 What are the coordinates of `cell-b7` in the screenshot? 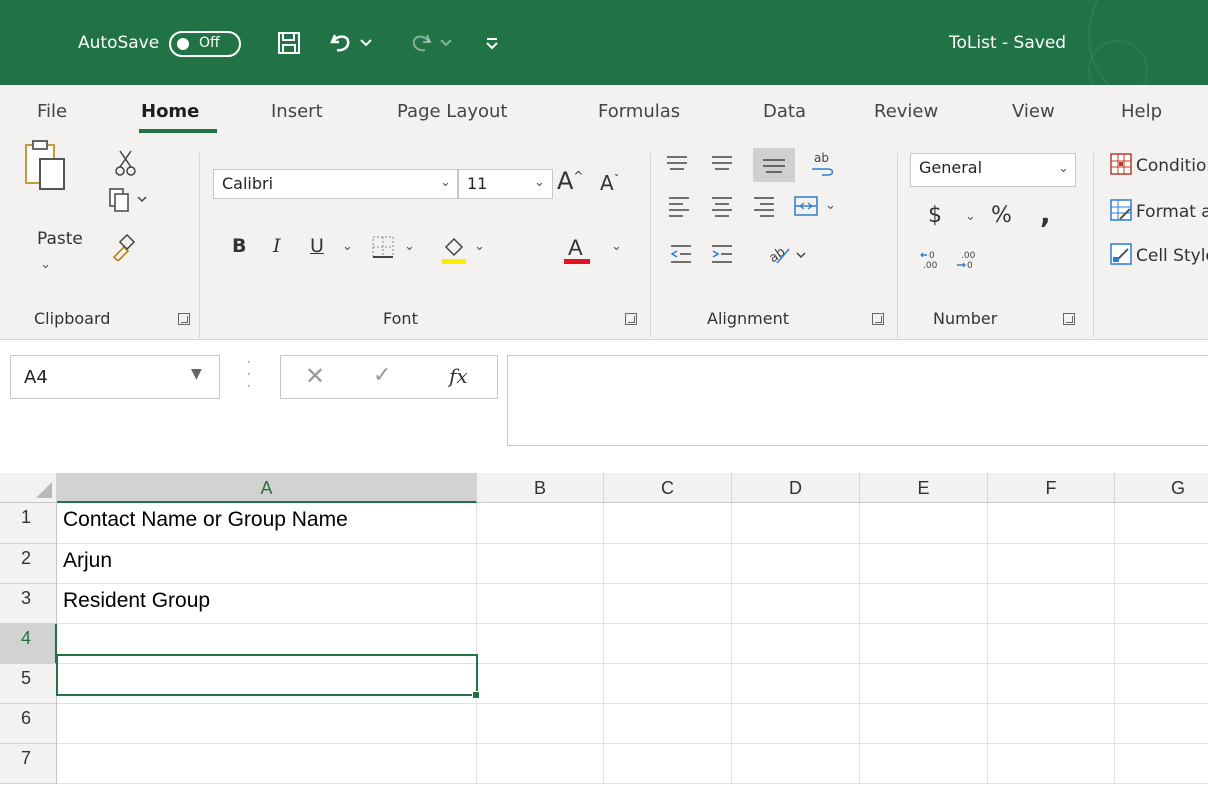 It's located at (540, 764).